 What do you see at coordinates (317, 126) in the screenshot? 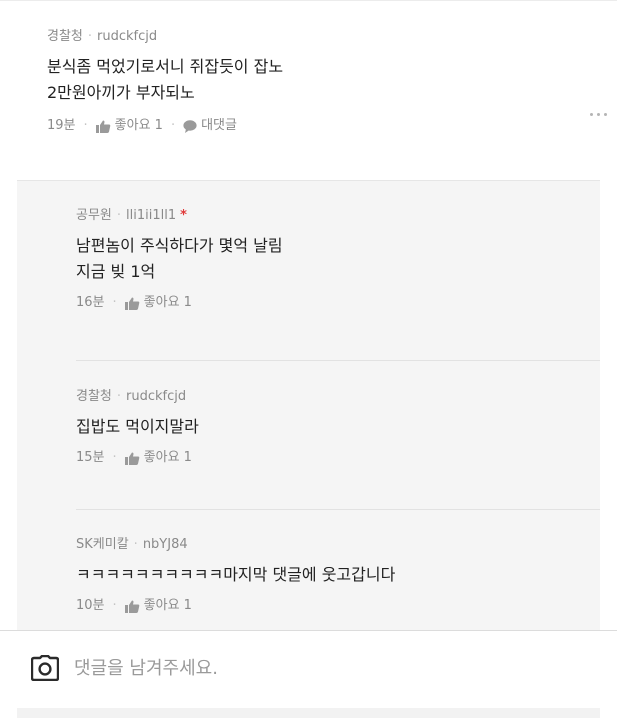
I see `comment-stats: 19분 · 좋아요 1 · 대댓글` at bounding box center [317, 126].